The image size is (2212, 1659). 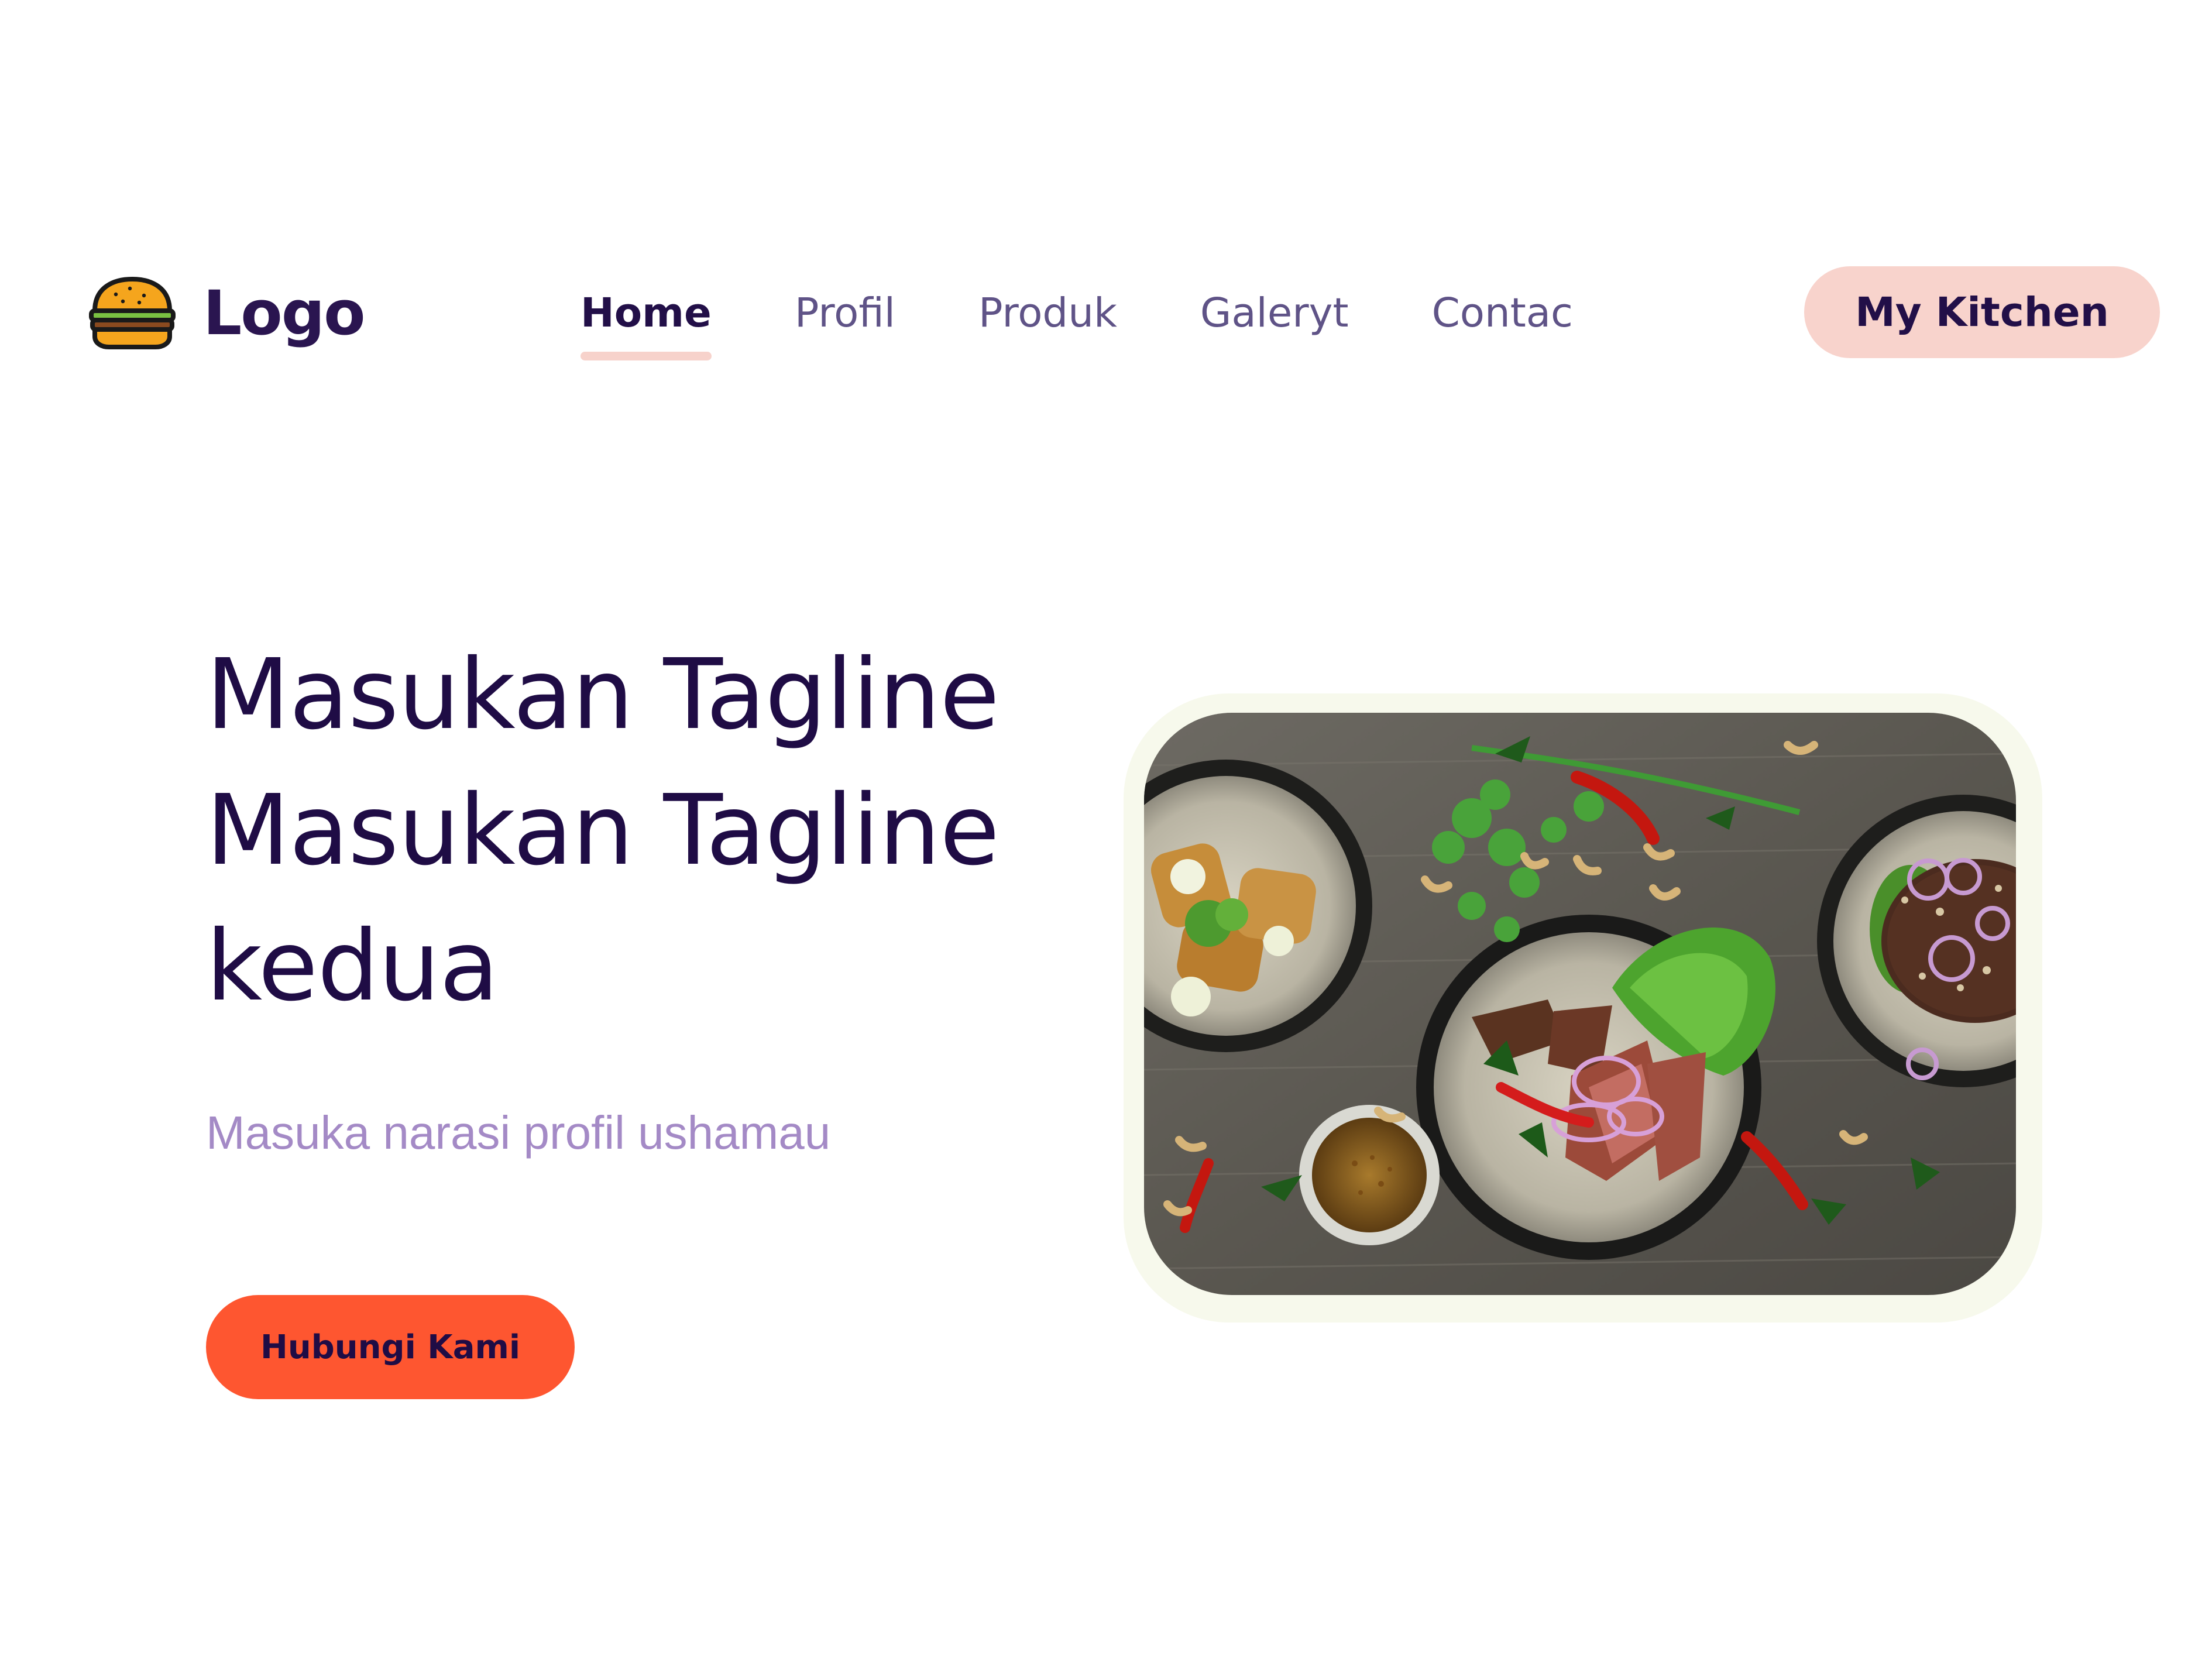 I want to click on nav-item-label: Contac, so click(x=1502, y=312).